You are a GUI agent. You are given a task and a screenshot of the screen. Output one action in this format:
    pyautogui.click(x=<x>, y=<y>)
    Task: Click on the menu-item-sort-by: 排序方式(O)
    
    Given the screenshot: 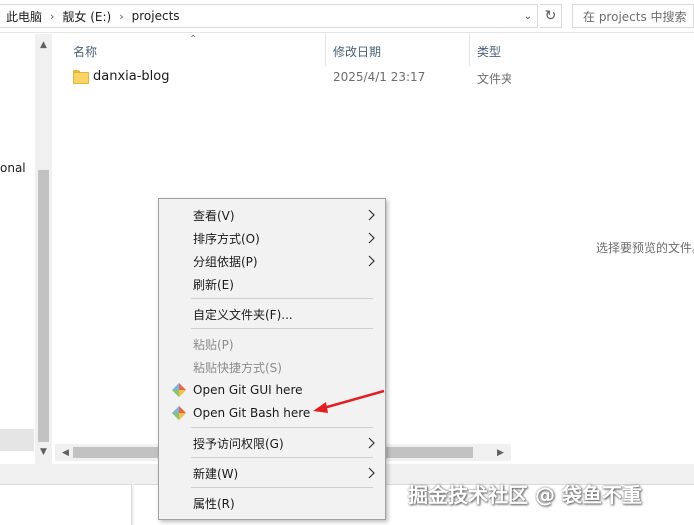 What is the action you would take?
    pyautogui.click(x=272, y=238)
    